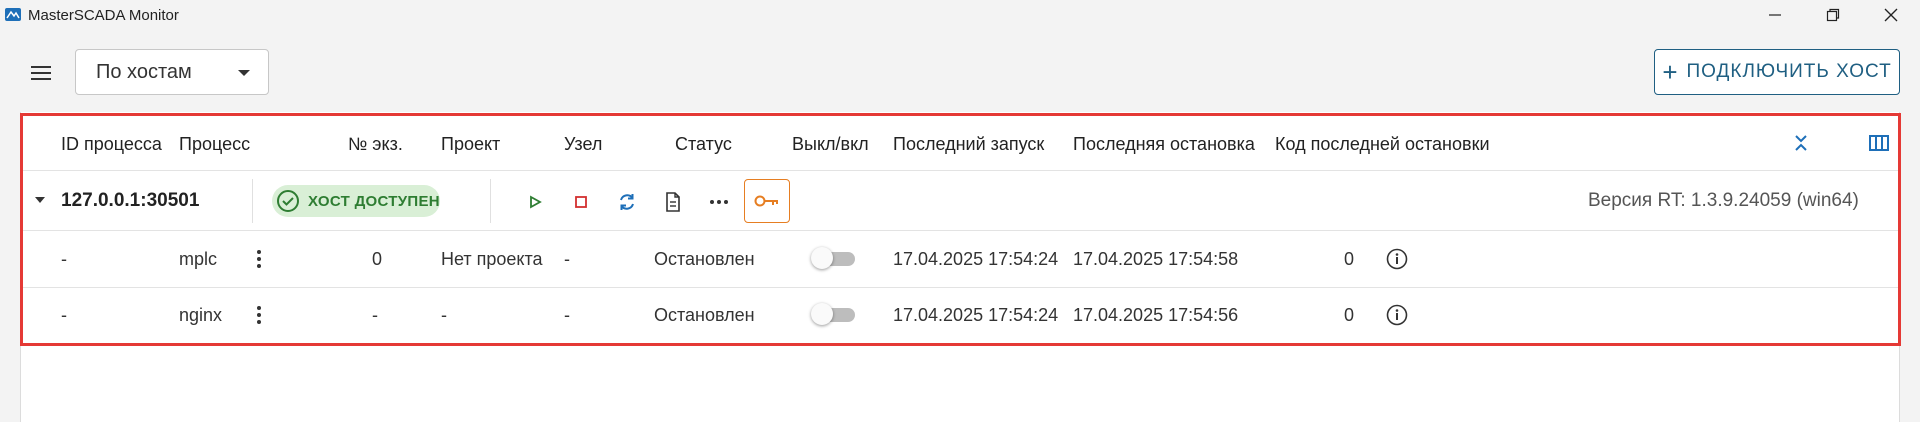 This screenshot has width=1920, height=422. I want to click on col-stop-code: Код последней остановки, so click(1382, 144).